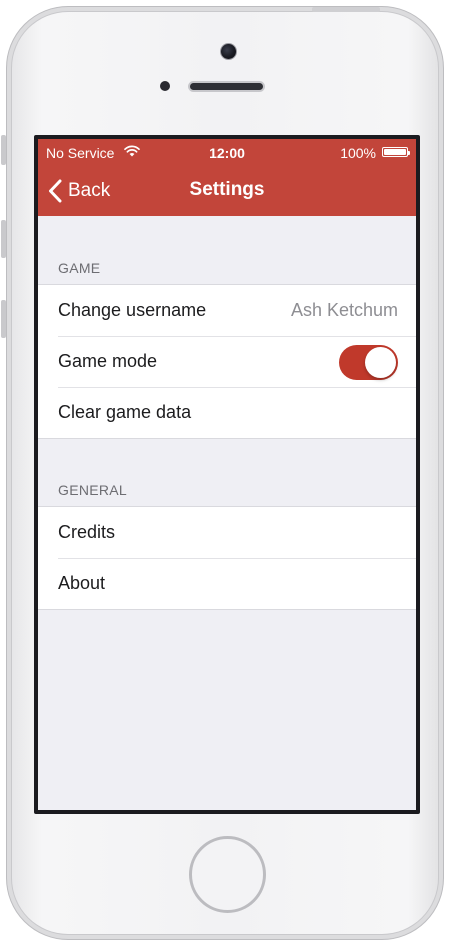  Describe the element at coordinates (93, 490) in the screenshot. I see `section-header-general: GENERAL` at that location.